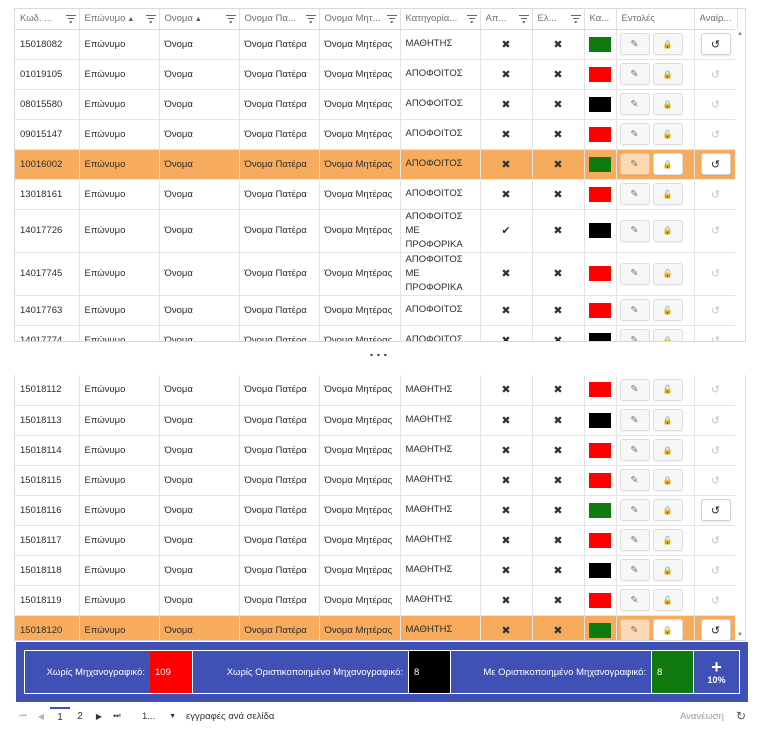 Image resolution: width=760 pixels, height=734 pixels. Describe the element at coordinates (702, 716) in the screenshot. I see `refresh-label: Ανανέωση` at that location.